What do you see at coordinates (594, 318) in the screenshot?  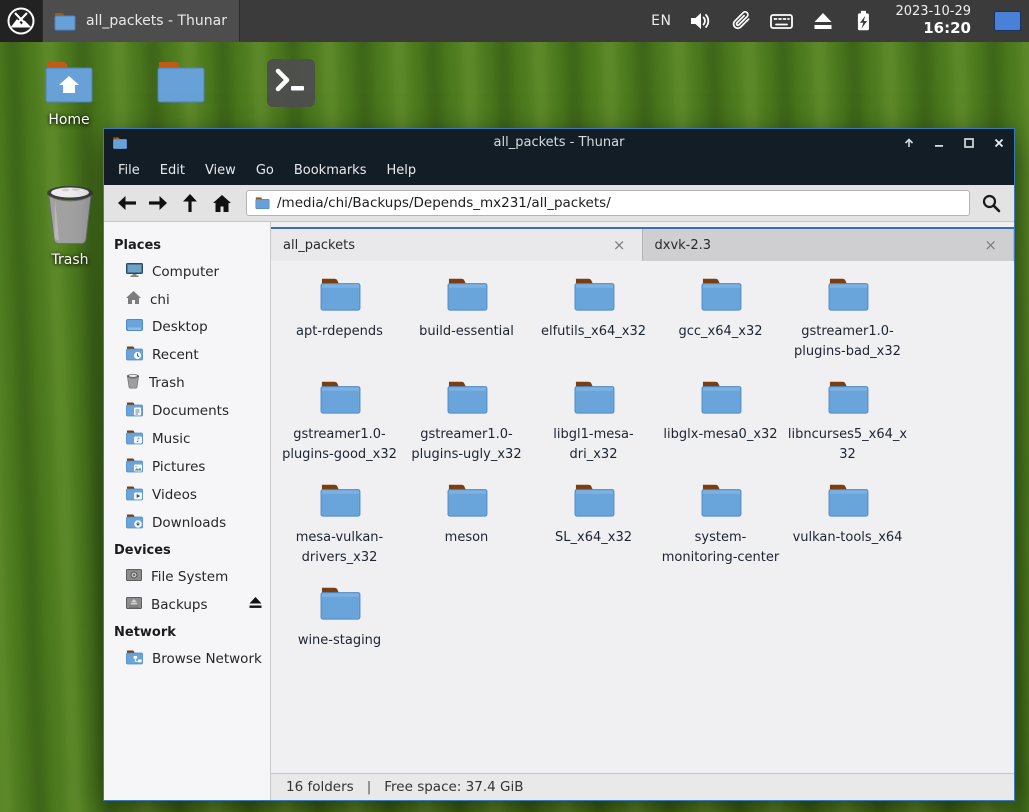 I see `folder-item-elfutils-x64-x32: elfutils_x64_x32` at bounding box center [594, 318].